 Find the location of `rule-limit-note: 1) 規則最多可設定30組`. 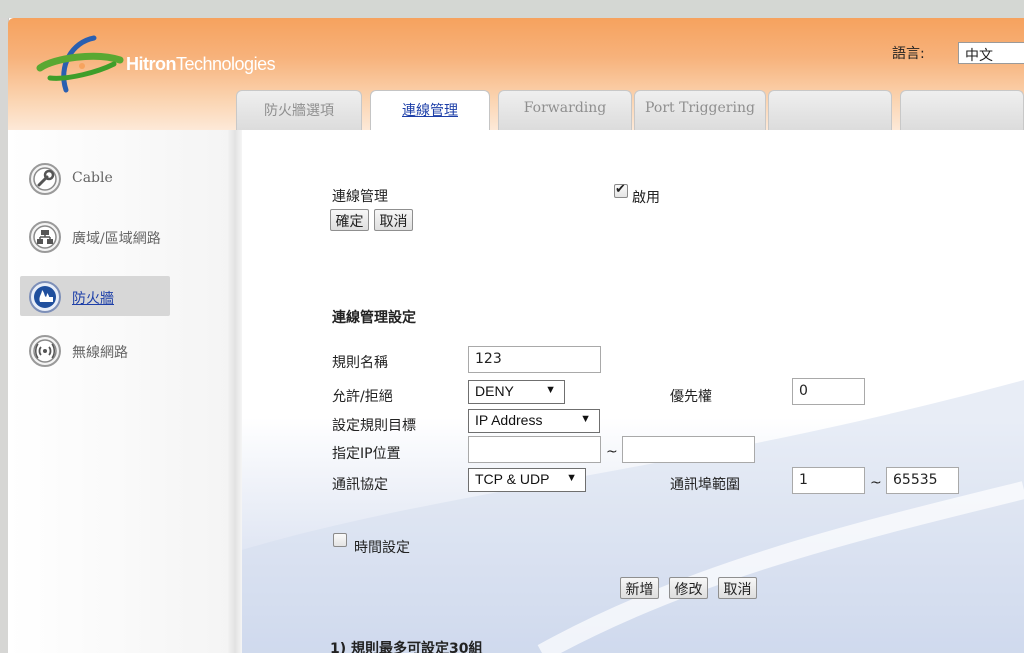

rule-limit-note: 1) 規則最多可設定30組 is located at coordinates (406, 647).